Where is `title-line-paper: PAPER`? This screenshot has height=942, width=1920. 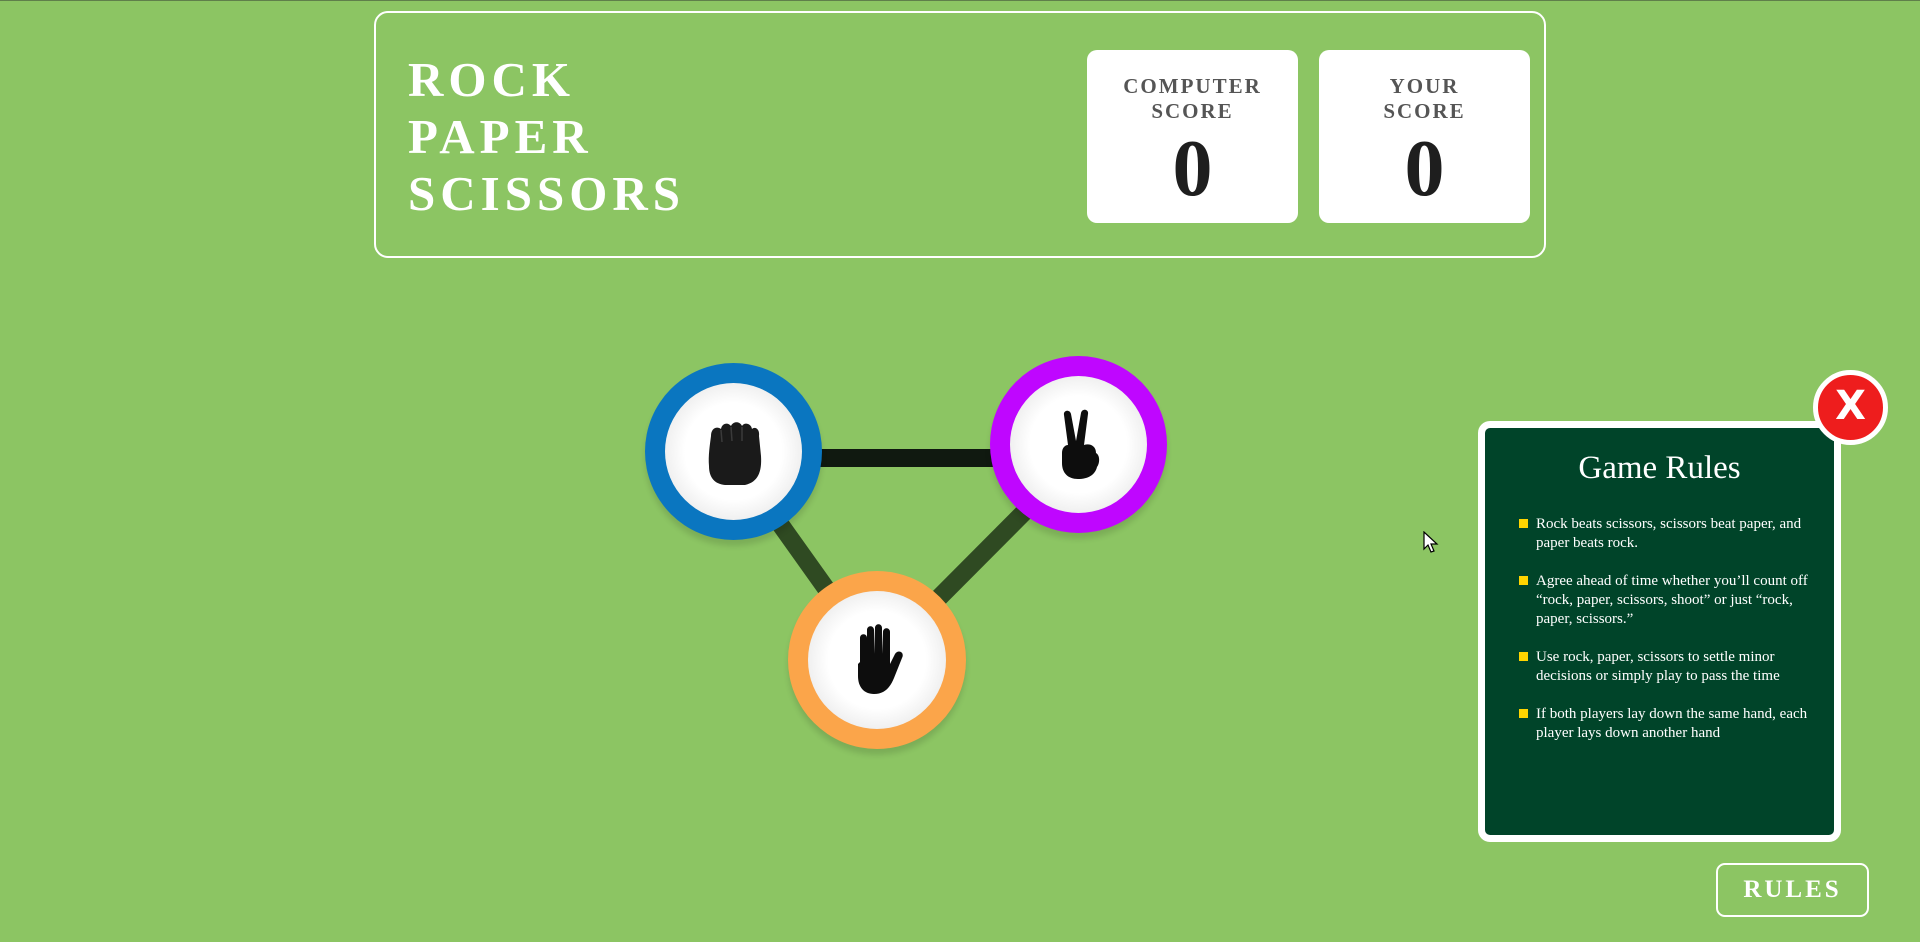
title-line-paper: PAPER is located at coordinates (500, 136).